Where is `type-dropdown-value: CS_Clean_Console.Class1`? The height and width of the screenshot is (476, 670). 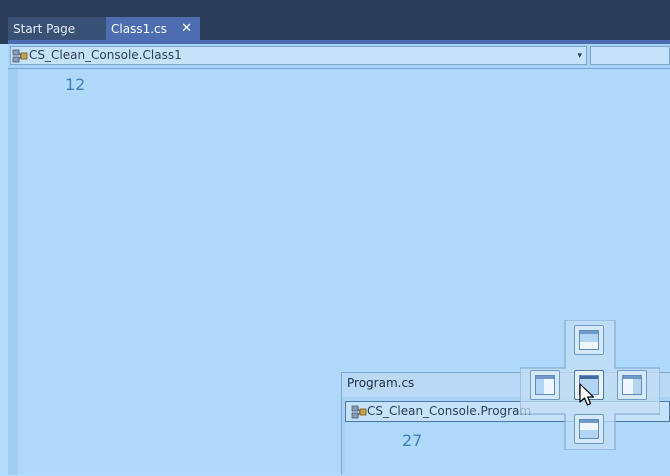 type-dropdown-value: CS_Clean_Console.Class1 is located at coordinates (105, 55).